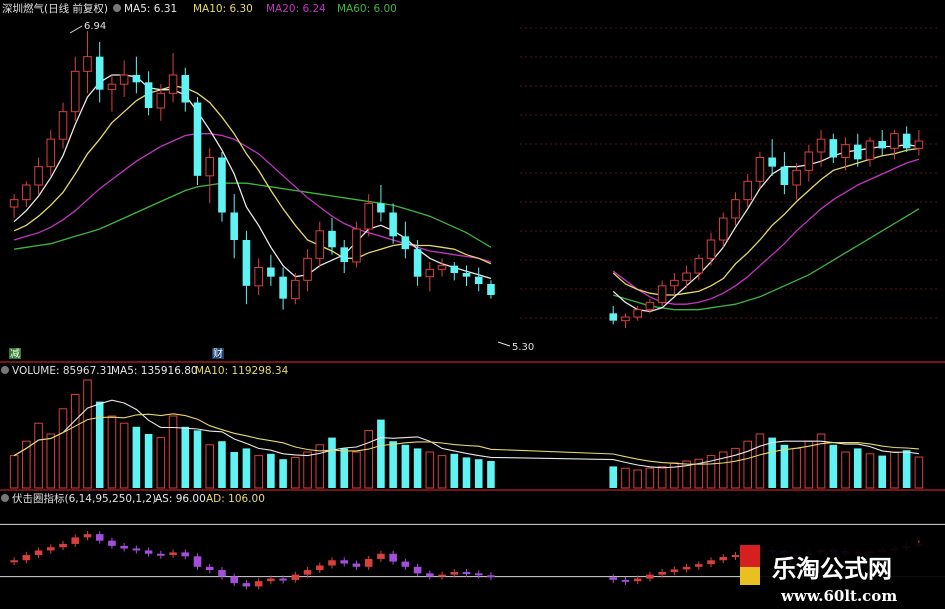 This screenshot has width=945, height=609. What do you see at coordinates (150, 9) in the screenshot?
I see `ma5-label: MA5: 6.31` at bounding box center [150, 9].